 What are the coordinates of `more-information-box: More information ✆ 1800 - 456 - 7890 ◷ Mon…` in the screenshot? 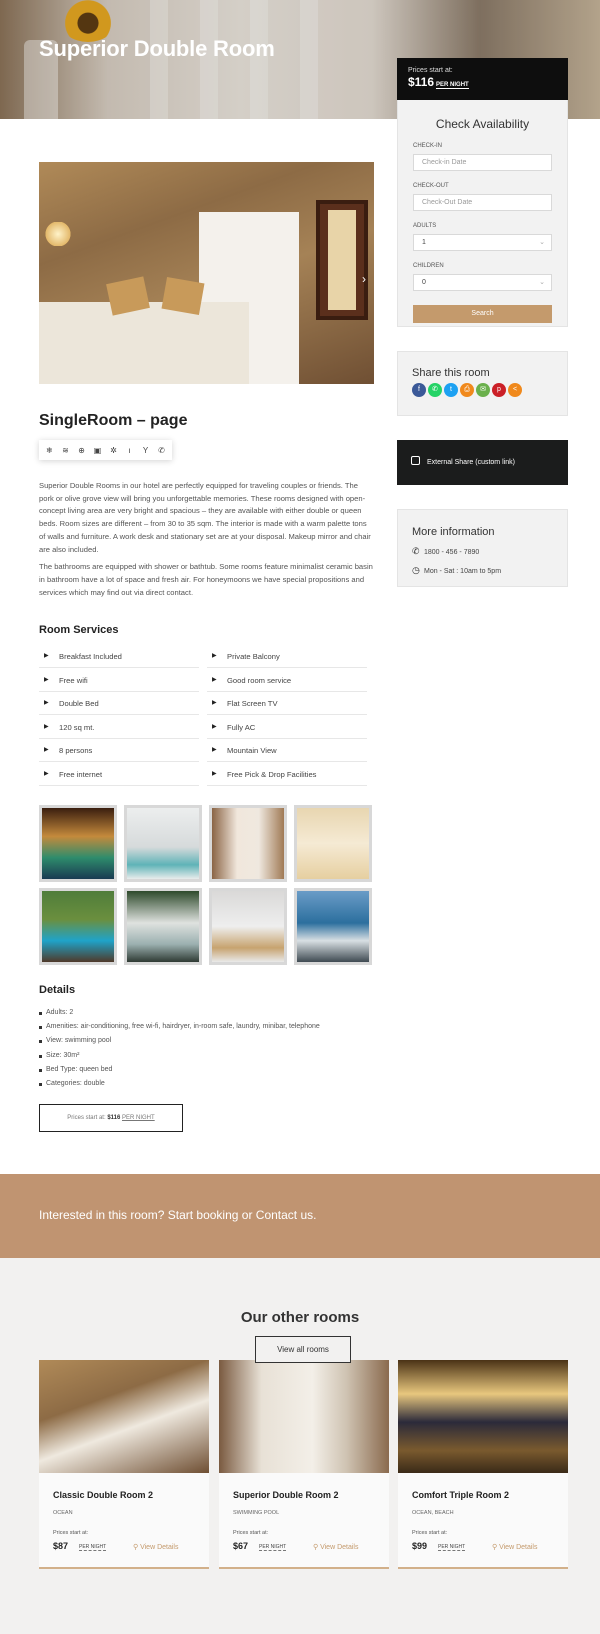 It's located at (482, 548).